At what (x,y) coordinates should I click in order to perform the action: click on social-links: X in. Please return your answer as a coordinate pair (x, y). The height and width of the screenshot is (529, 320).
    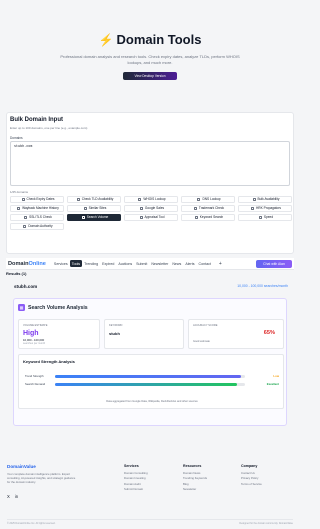
    Looking at the image, I should click on (12, 496).